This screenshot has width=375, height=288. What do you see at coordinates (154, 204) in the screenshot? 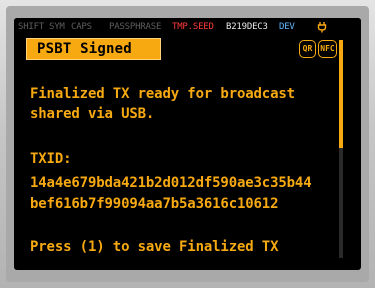
I see `txid-value-line-2: bef616b7f99094aa7b5a3616c10612` at bounding box center [154, 204].